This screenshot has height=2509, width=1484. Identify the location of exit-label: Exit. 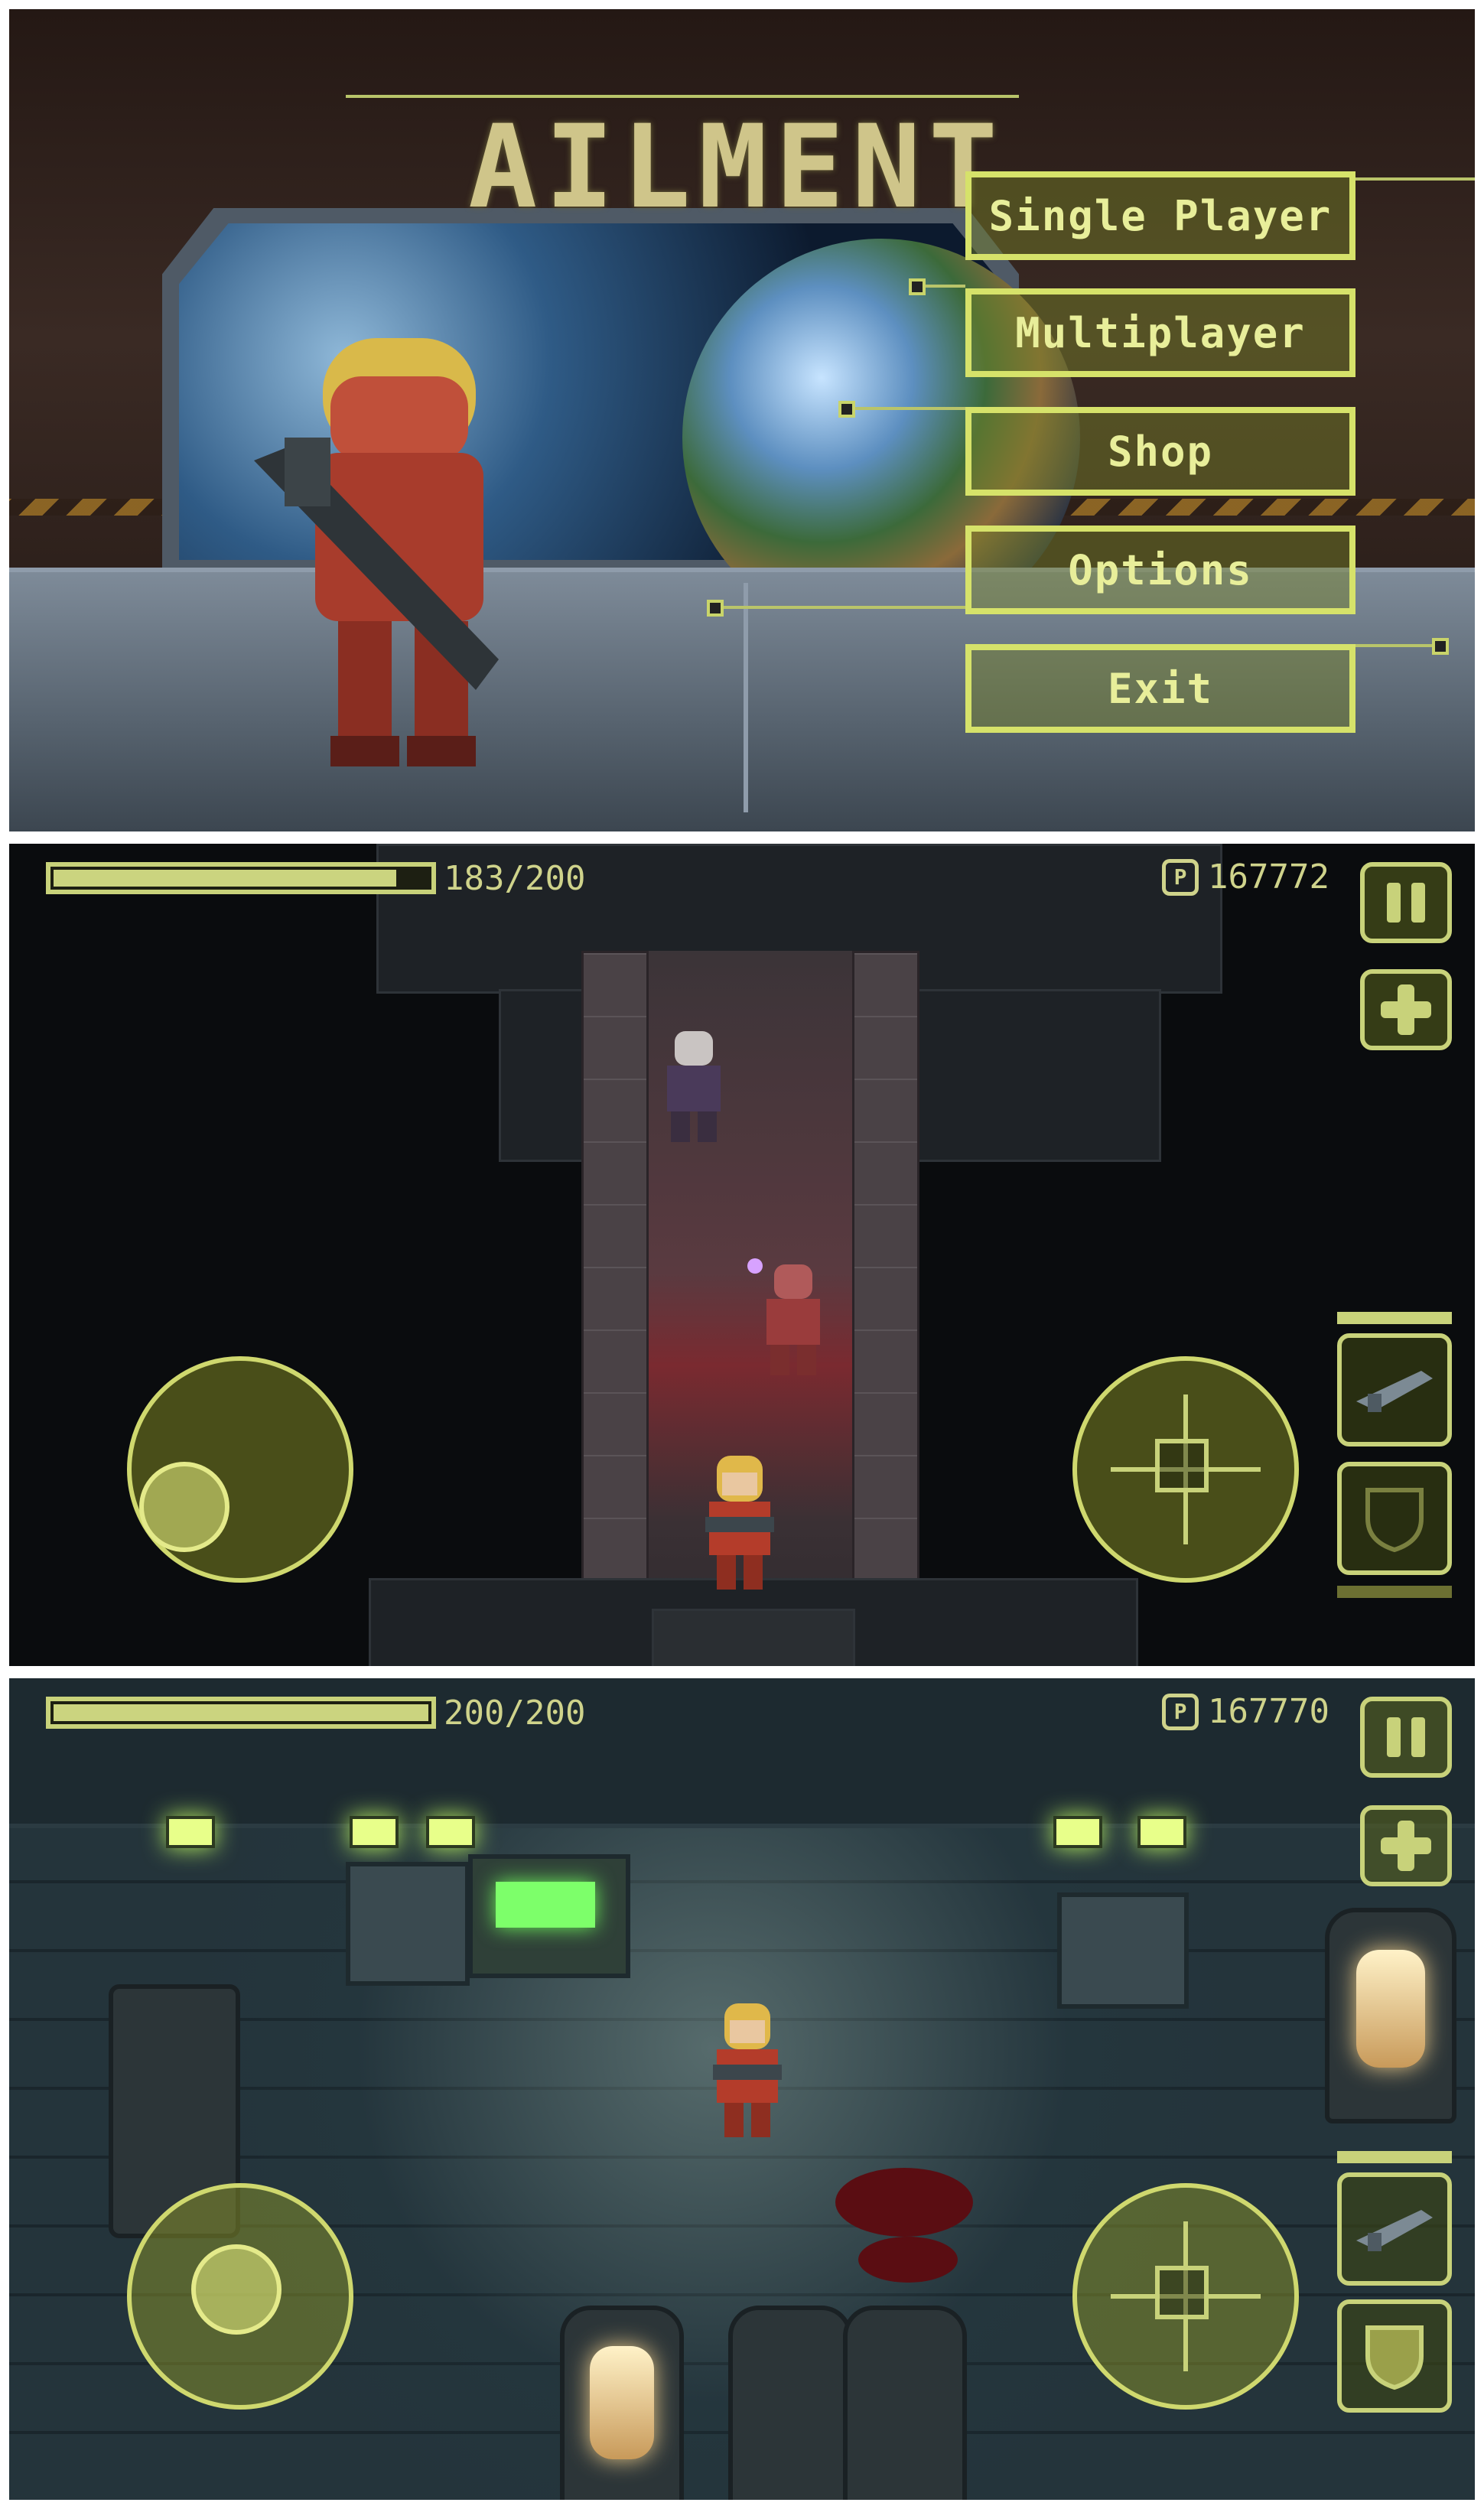
(1160, 688).